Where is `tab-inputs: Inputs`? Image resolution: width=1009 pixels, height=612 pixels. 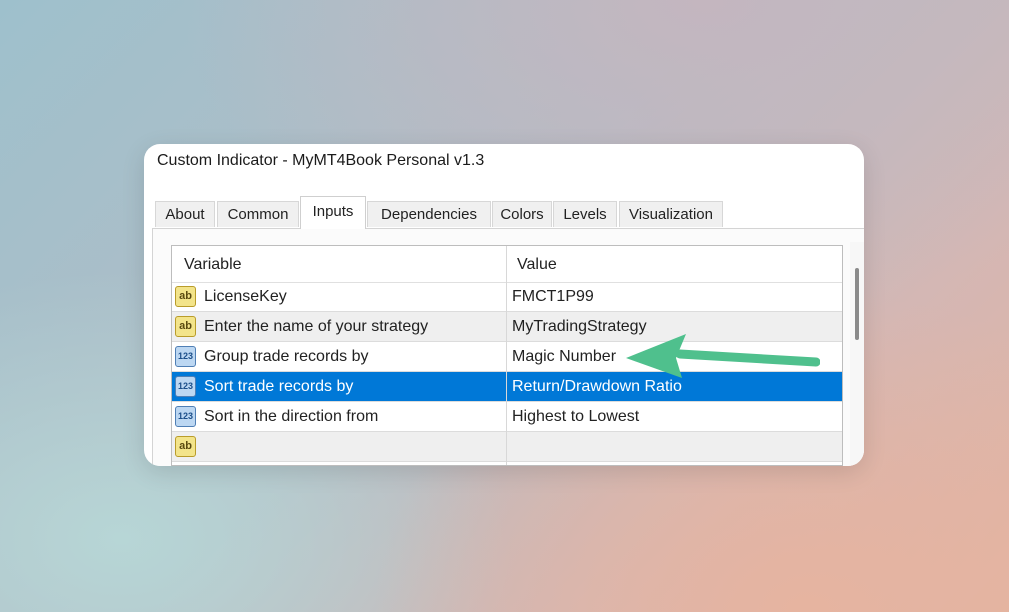
tab-inputs: Inputs is located at coordinates (333, 212).